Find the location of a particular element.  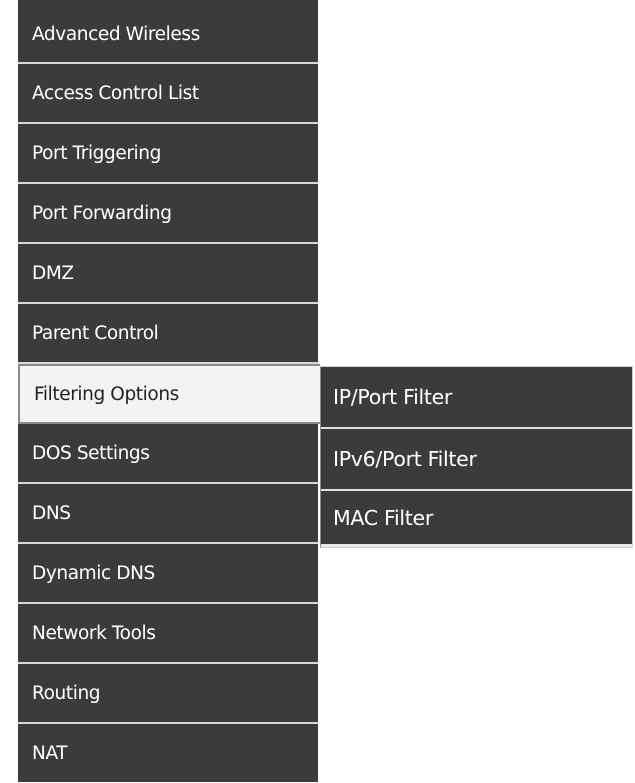

submenu-item-ipv6-port-filter: IPv6/Port Filter is located at coordinates (476, 460).